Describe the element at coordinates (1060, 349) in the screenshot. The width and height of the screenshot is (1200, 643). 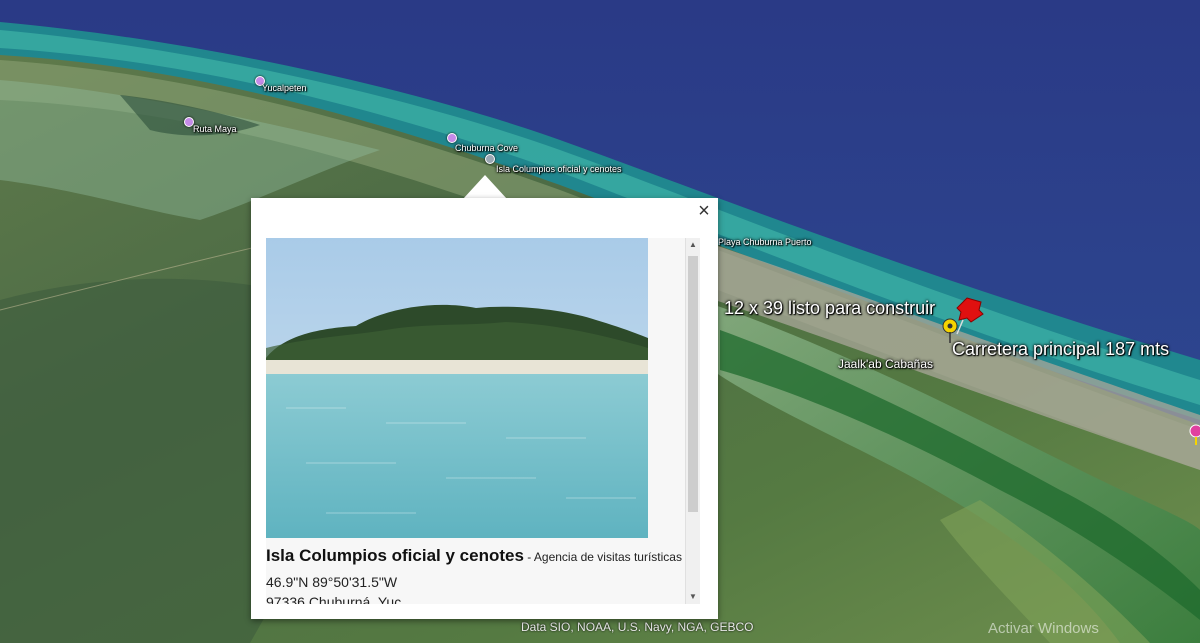
I see `map-label-carretera: Carretera principal 187 mts` at that location.